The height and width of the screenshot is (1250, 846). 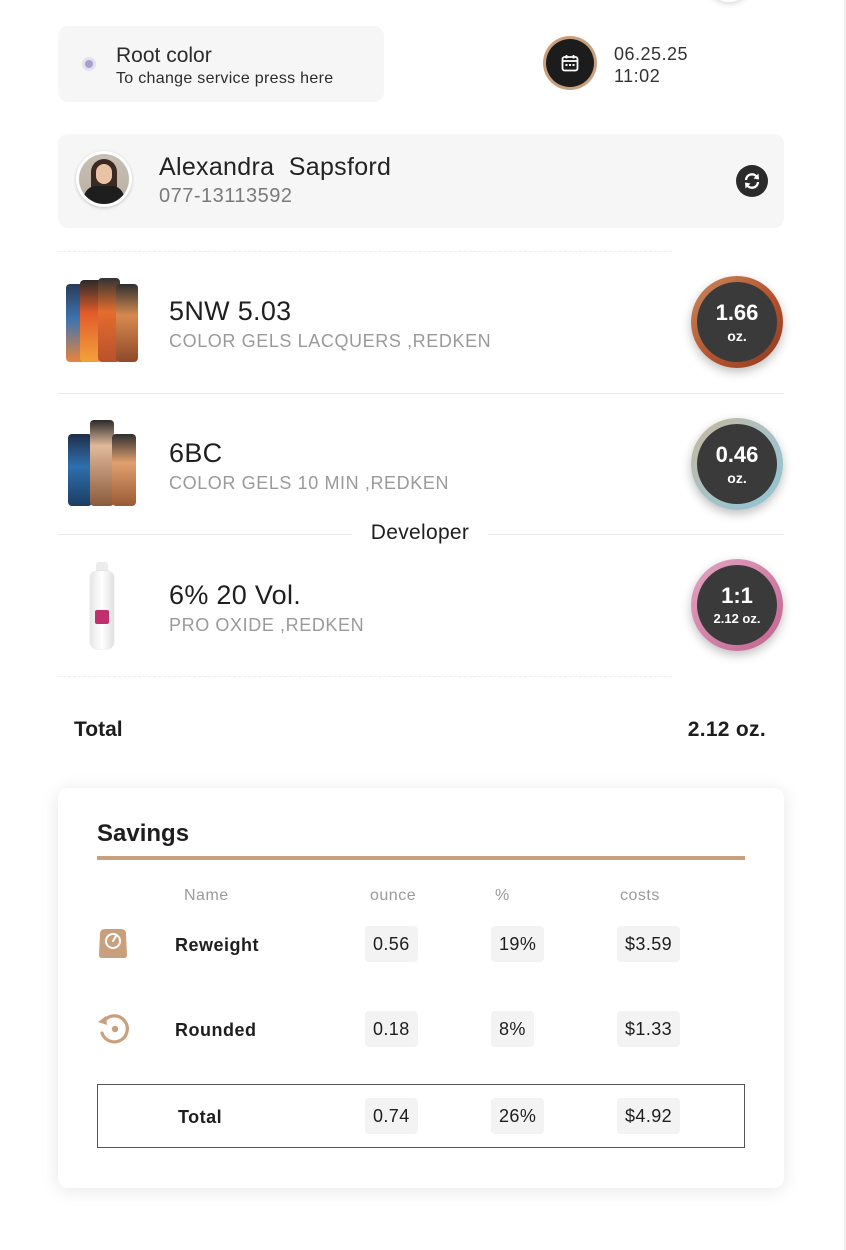 What do you see at coordinates (420, 533) in the screenshot?
I see `developer-section-label: Developer` at bounding box center [420, 533].